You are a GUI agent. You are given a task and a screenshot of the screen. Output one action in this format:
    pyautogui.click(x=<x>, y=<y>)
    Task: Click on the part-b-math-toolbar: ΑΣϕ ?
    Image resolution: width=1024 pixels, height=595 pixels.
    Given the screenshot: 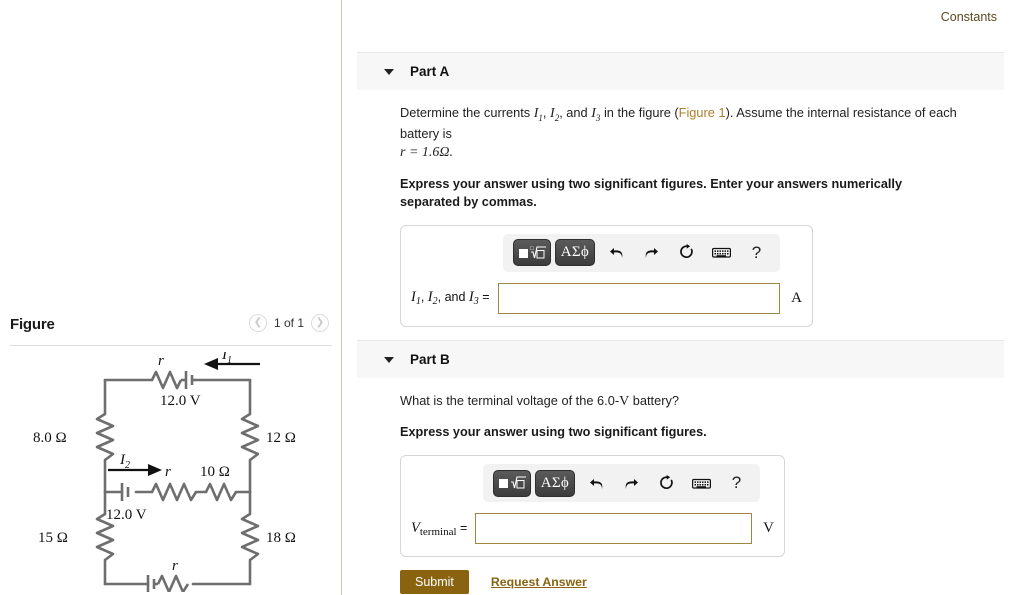 What is the action you would take?
    pyautogui.click(x=621, y=483)
    